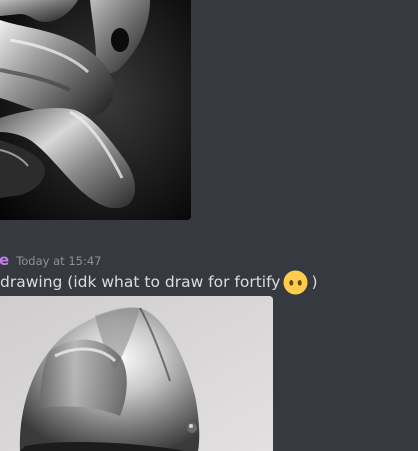 The image size is (418, 451). I want to click on message-header: e Today at 15:47, so click(50, 260).